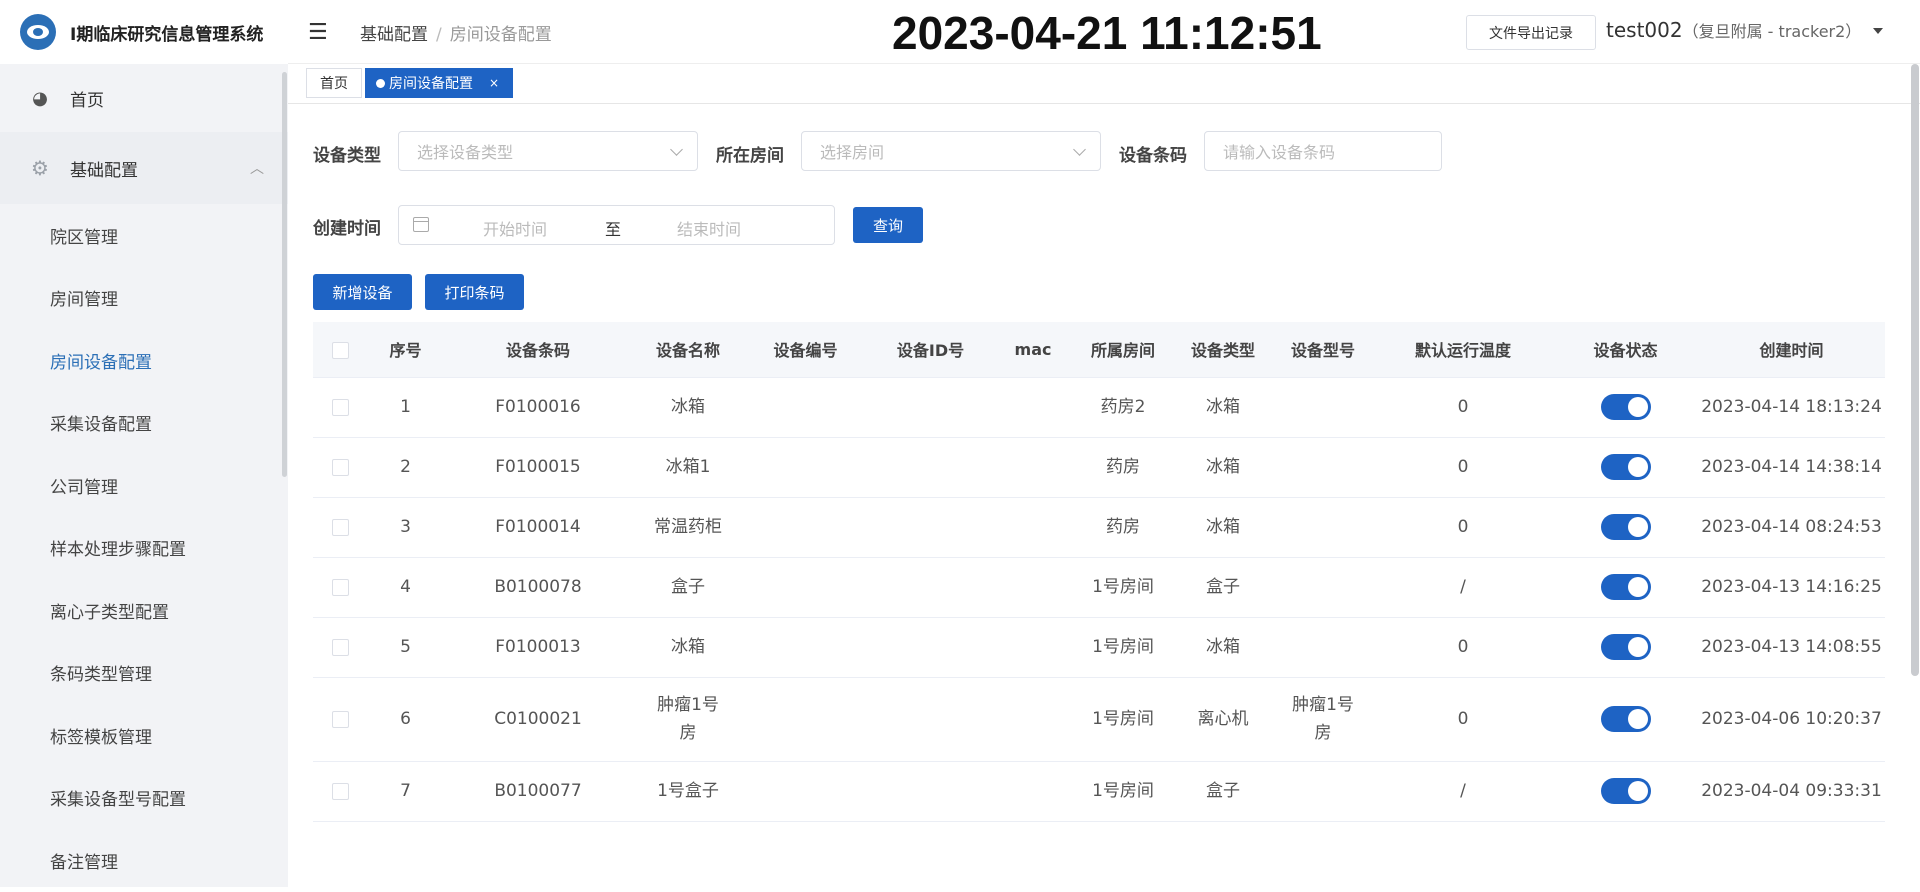  What do you see at coordinates (1323, 350) in the screenshot?
I see `column-header: 设备型号` at bounding box center [1323, 350].